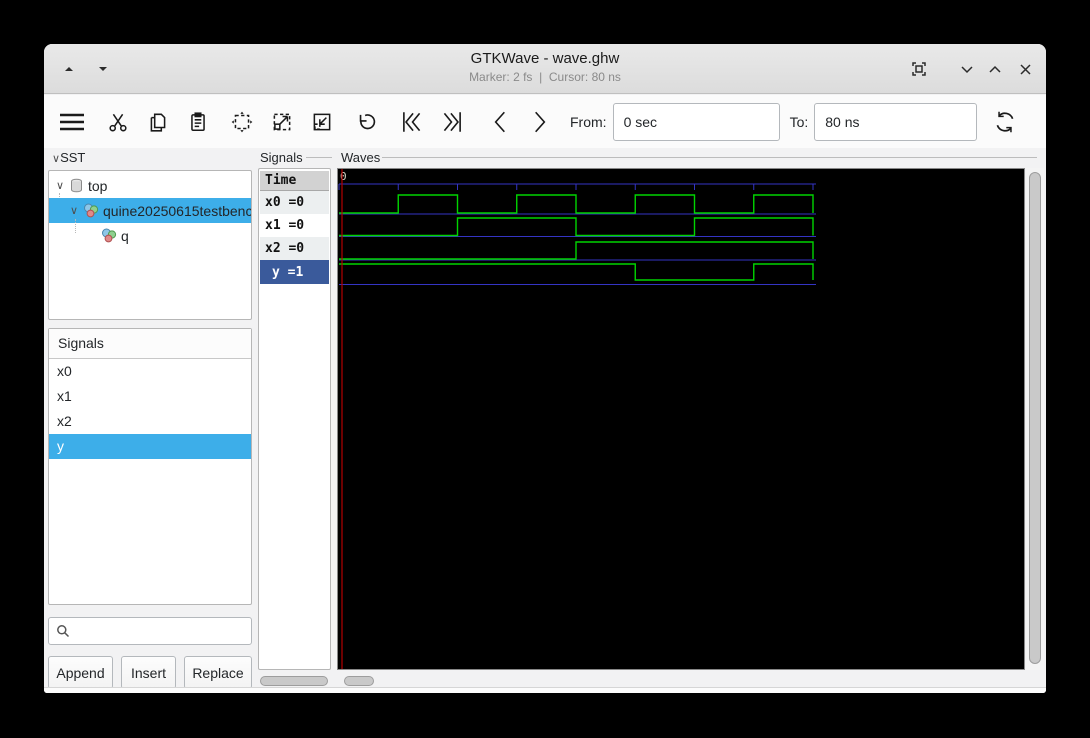 The height and width of the screenshot is (738, 1090). What do you see at coordinates (896, 121) in the screenshot?
I see `to-input` at bounding box center [896, 121].